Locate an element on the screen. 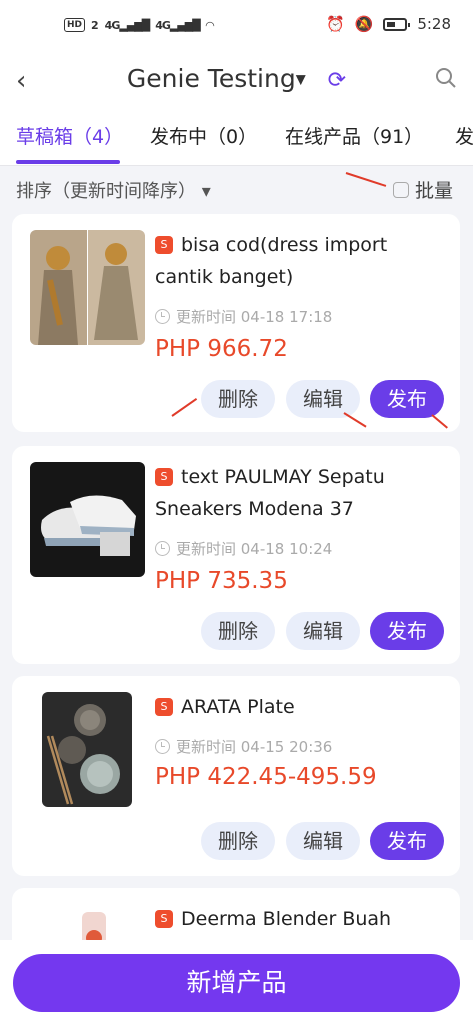  search-icon is located at coordinates (446, 78).